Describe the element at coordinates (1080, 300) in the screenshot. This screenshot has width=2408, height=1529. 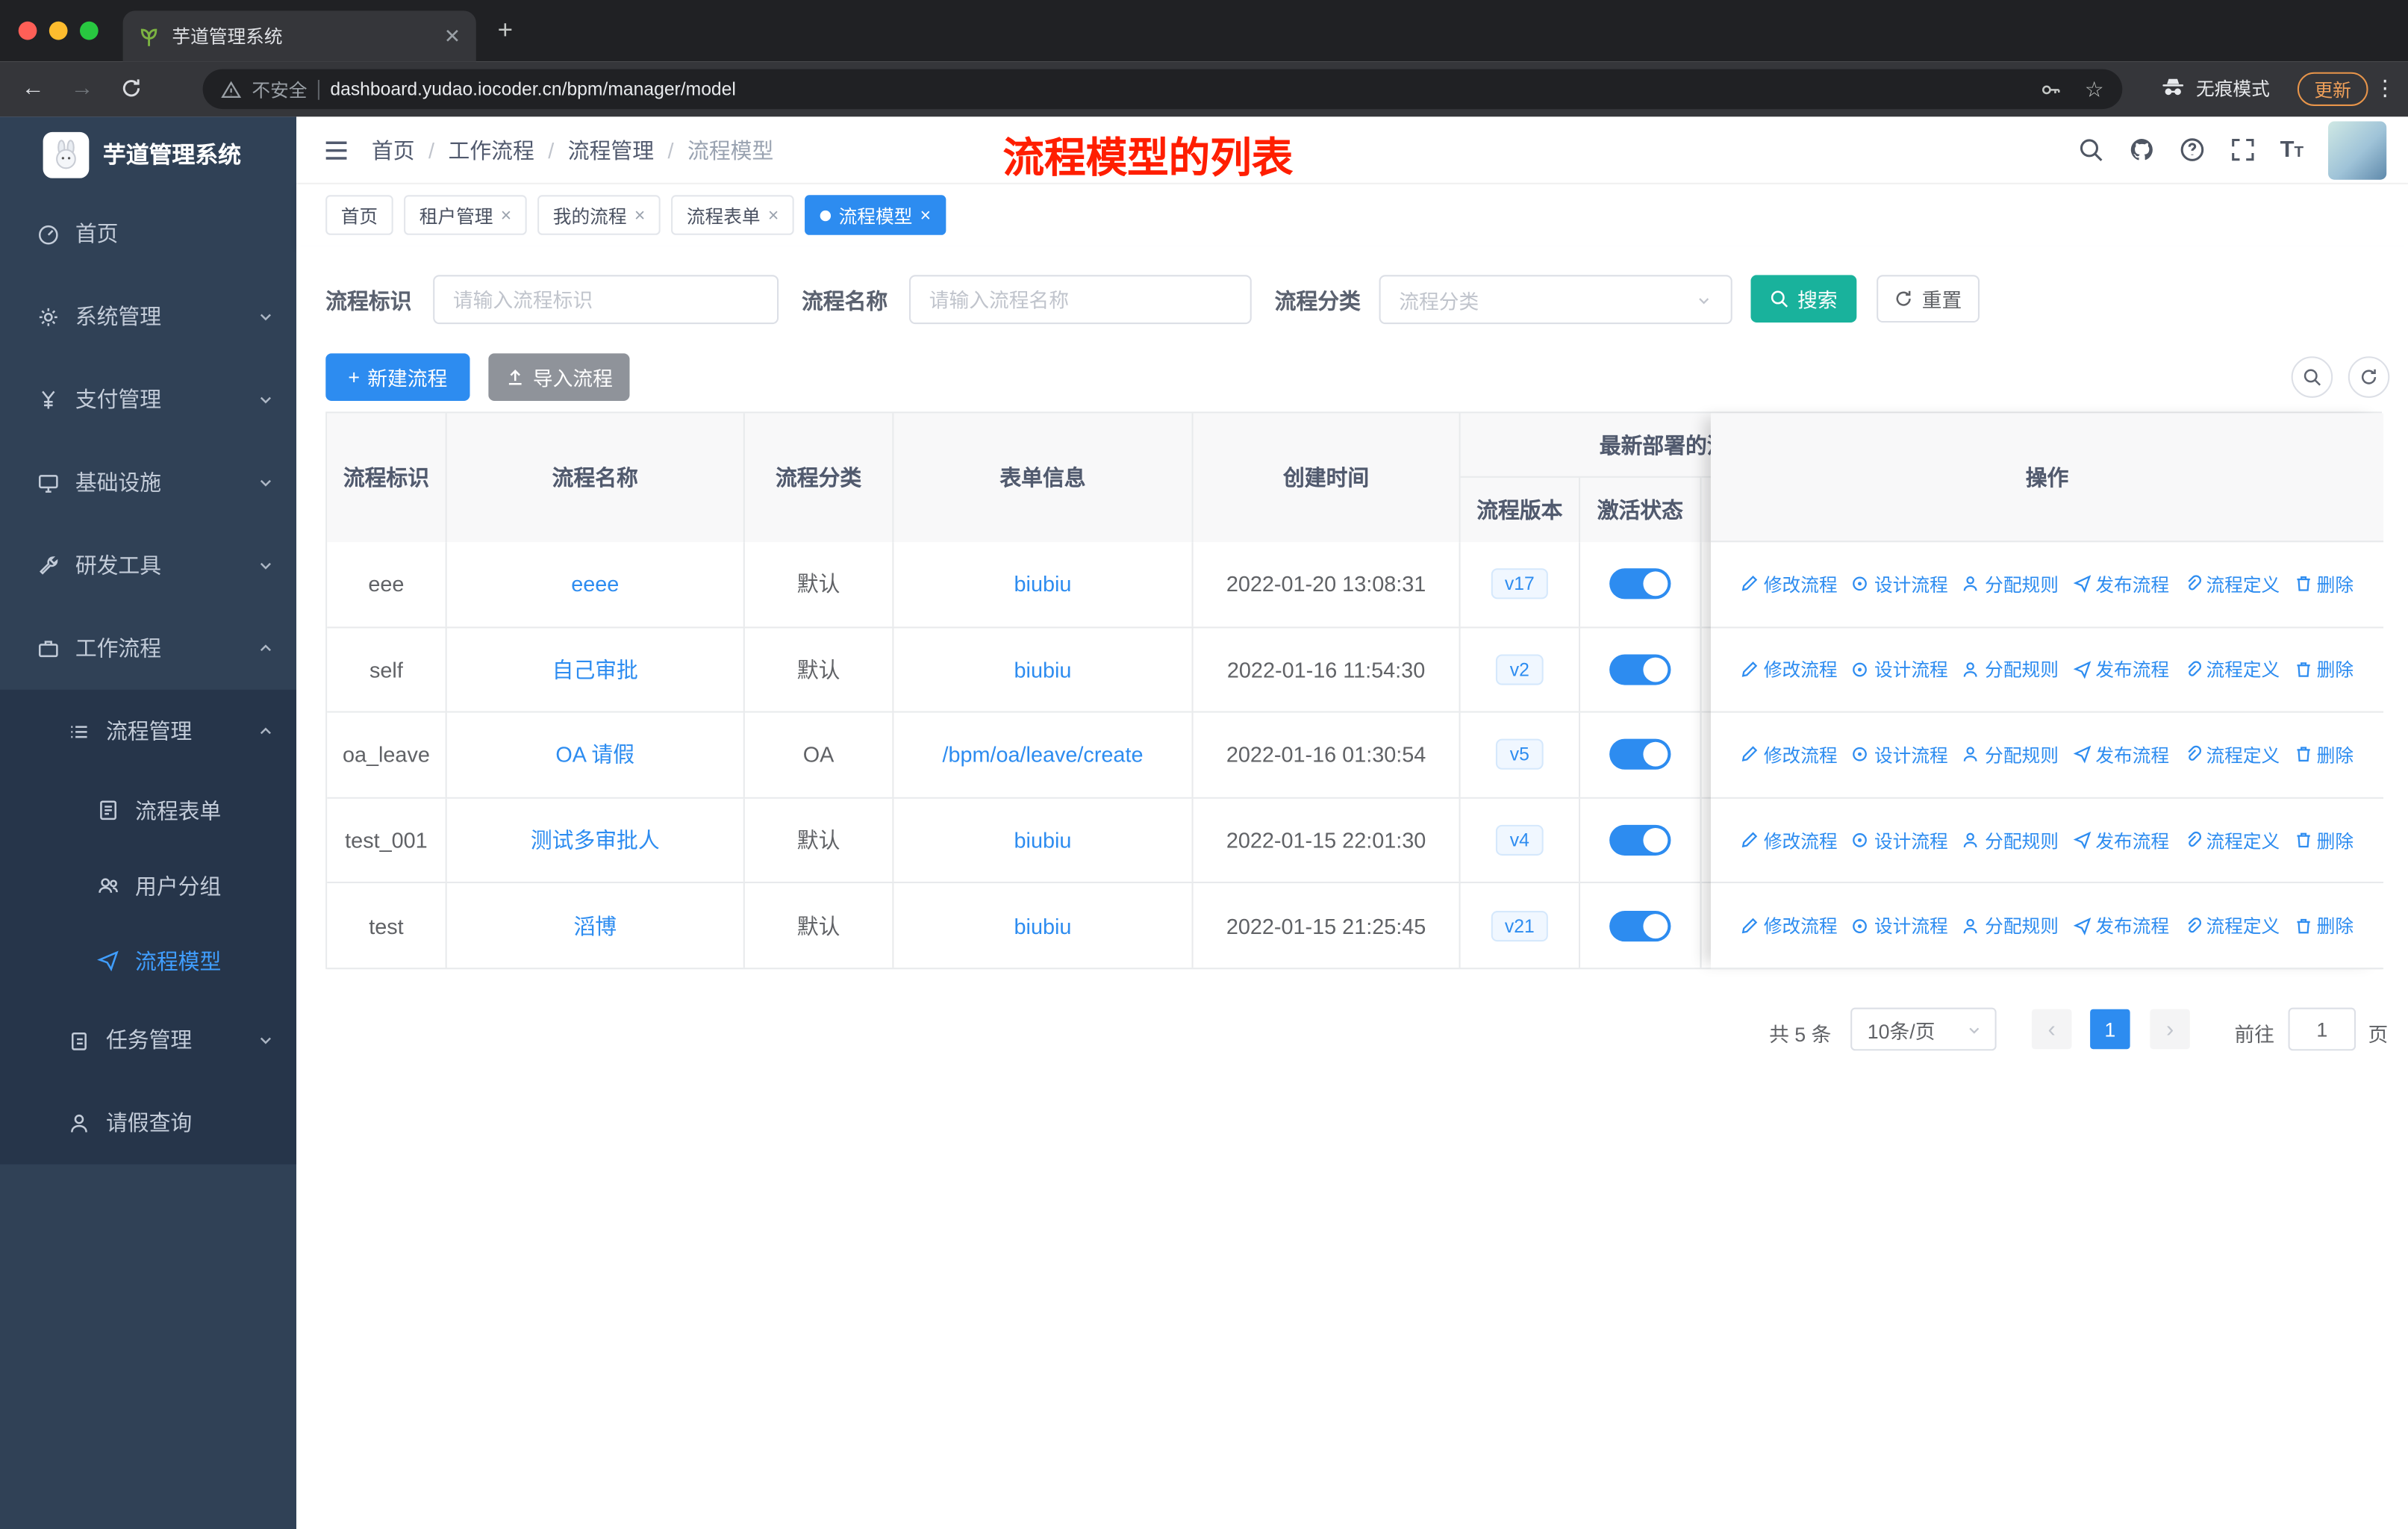
I see `process-name-input` at that location.